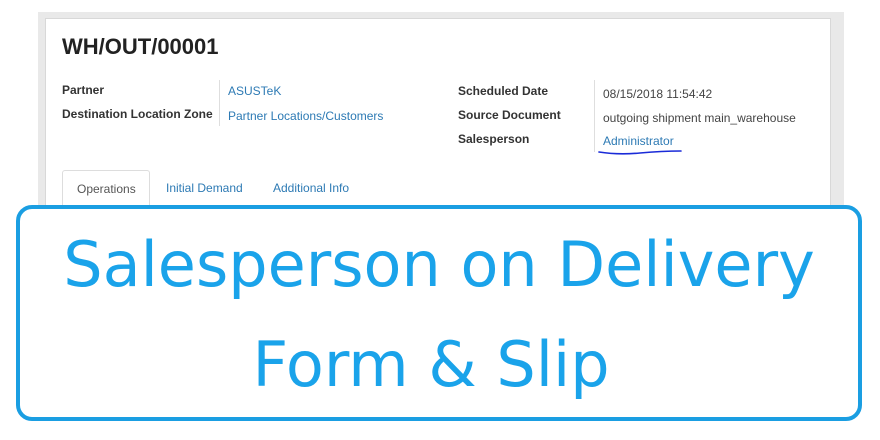 This screenshot has height=440, width=880. I want to click on annotation-underline, so click(640, 152).